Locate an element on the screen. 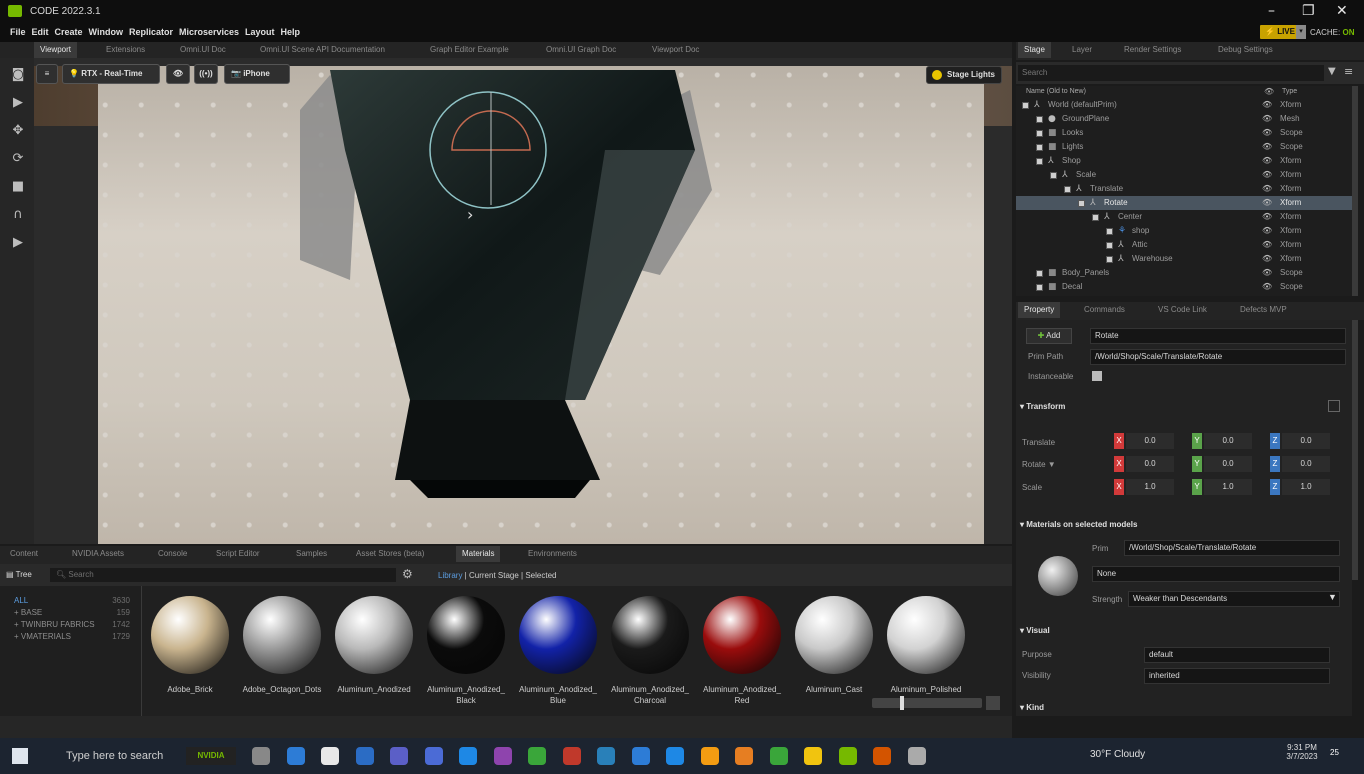 The width and height of the screenshot is (1364, 774). stage-tree-row: ⅄ Warehouse 👁 Xform is located at coordinates (1184, 259).